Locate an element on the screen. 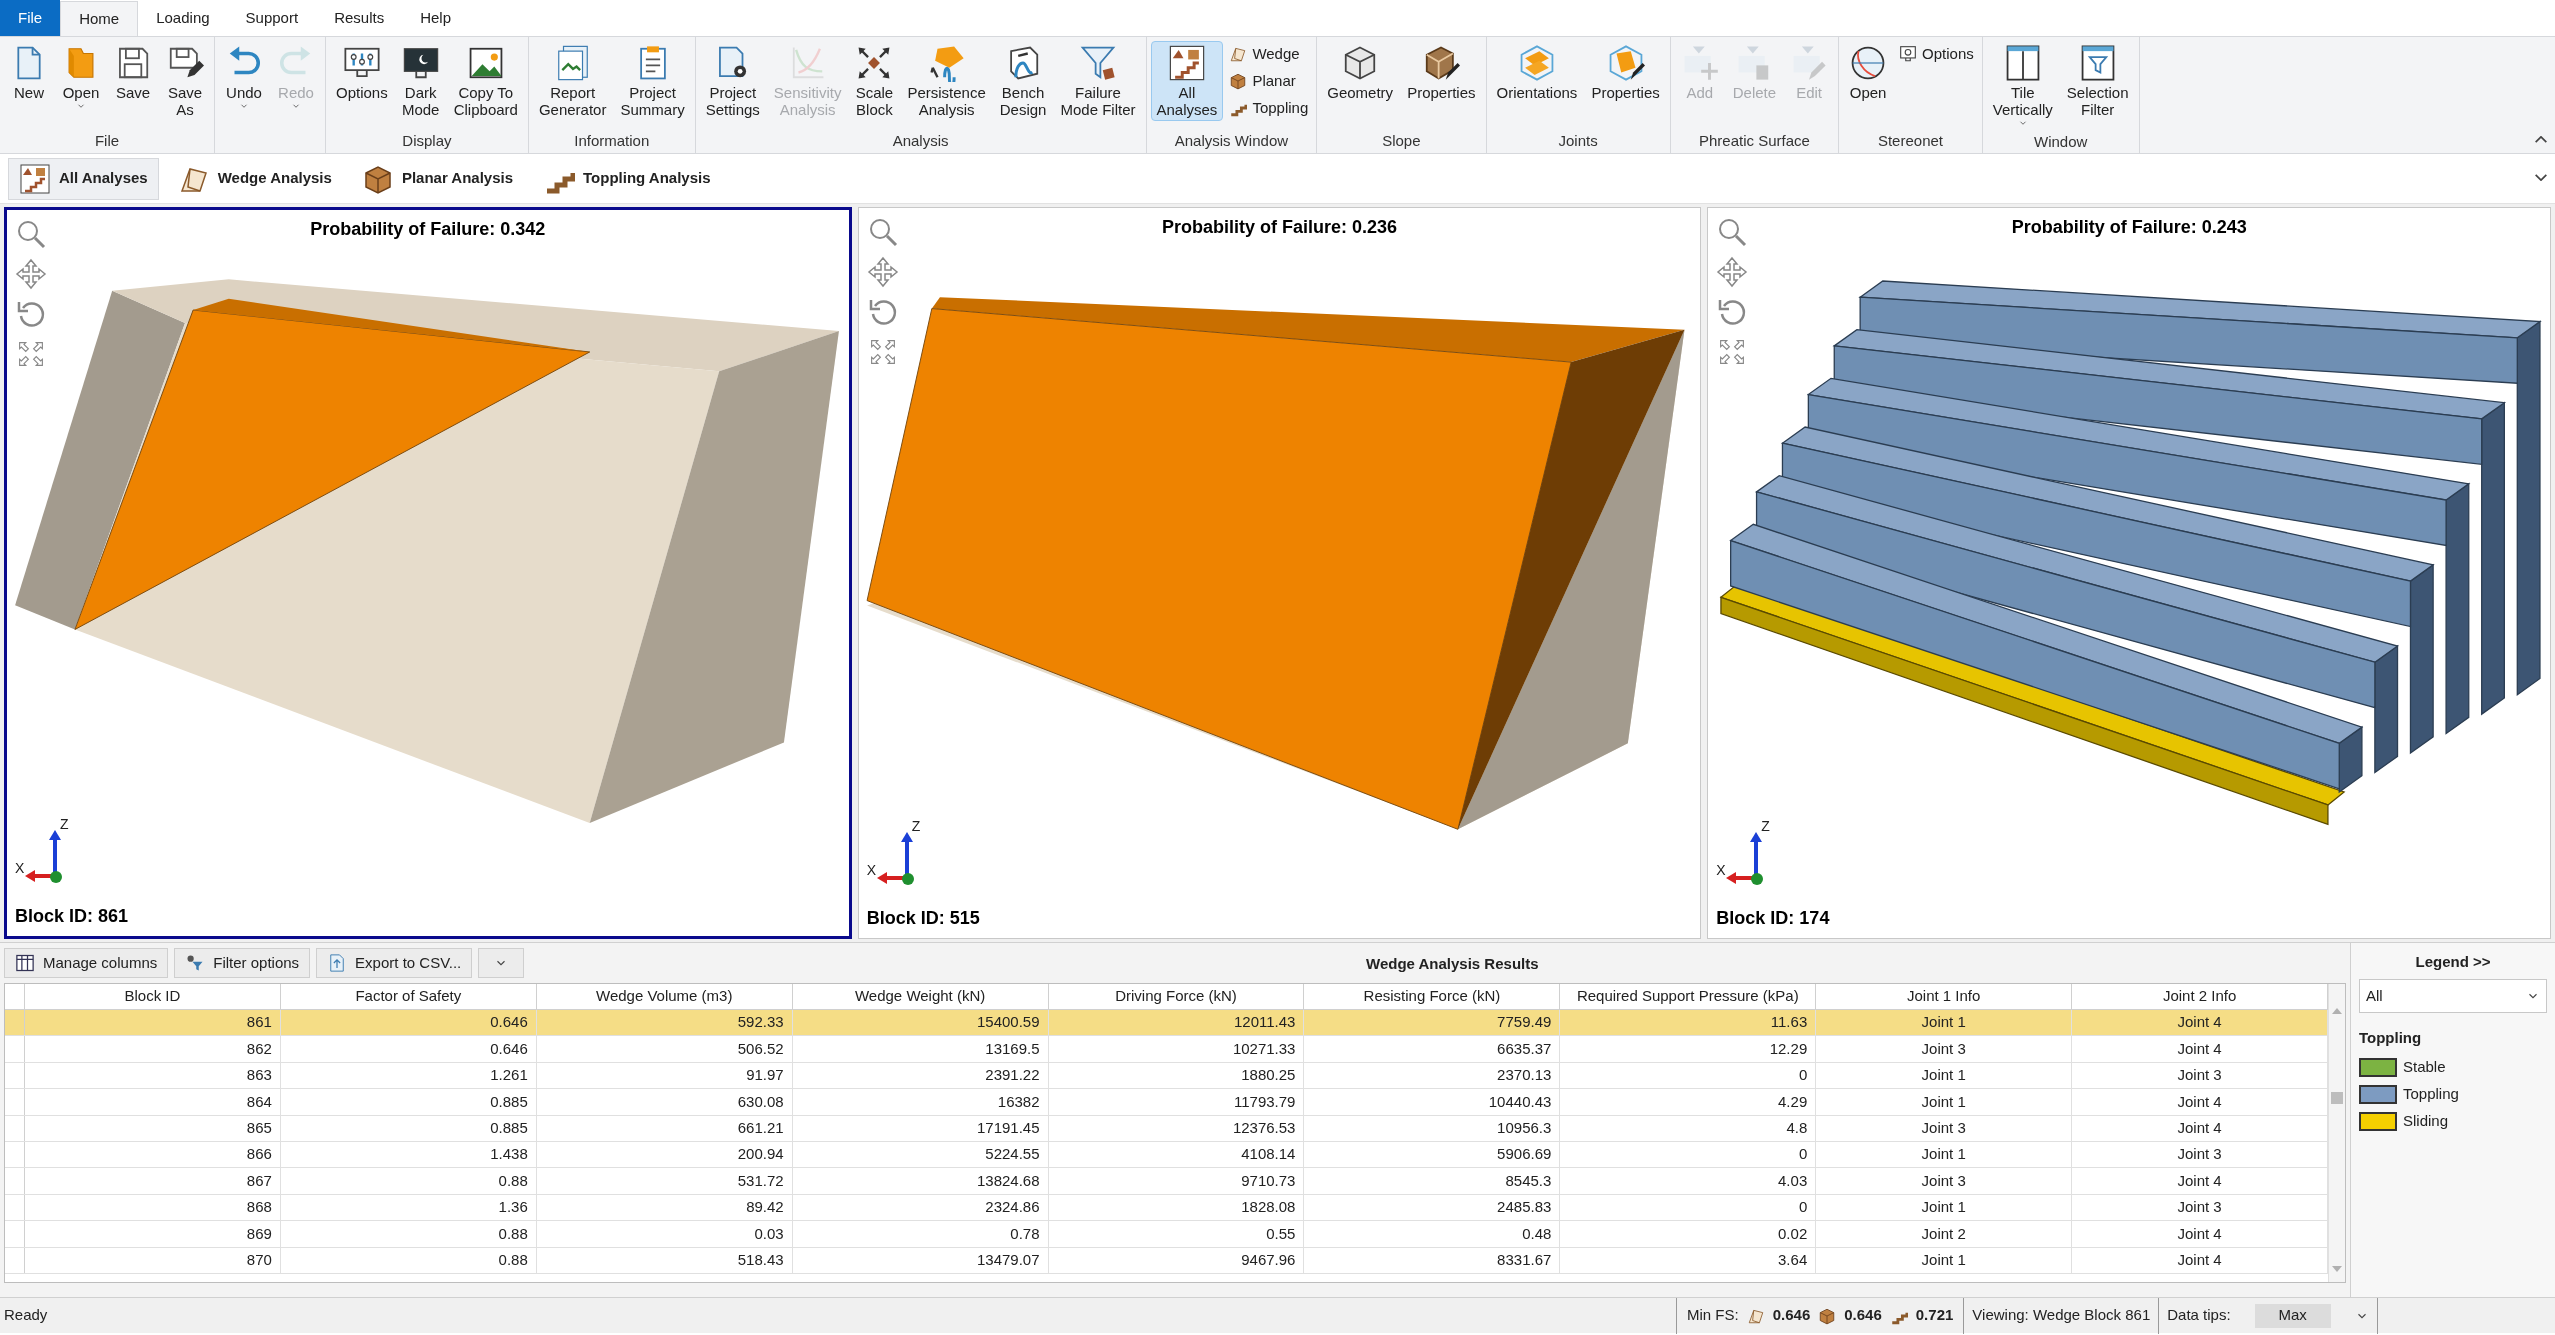 Image resolution: width=2555 pixels, height=1335 pixels. min-fs-label: Min FS: is located at coordinates (1713, 1315).